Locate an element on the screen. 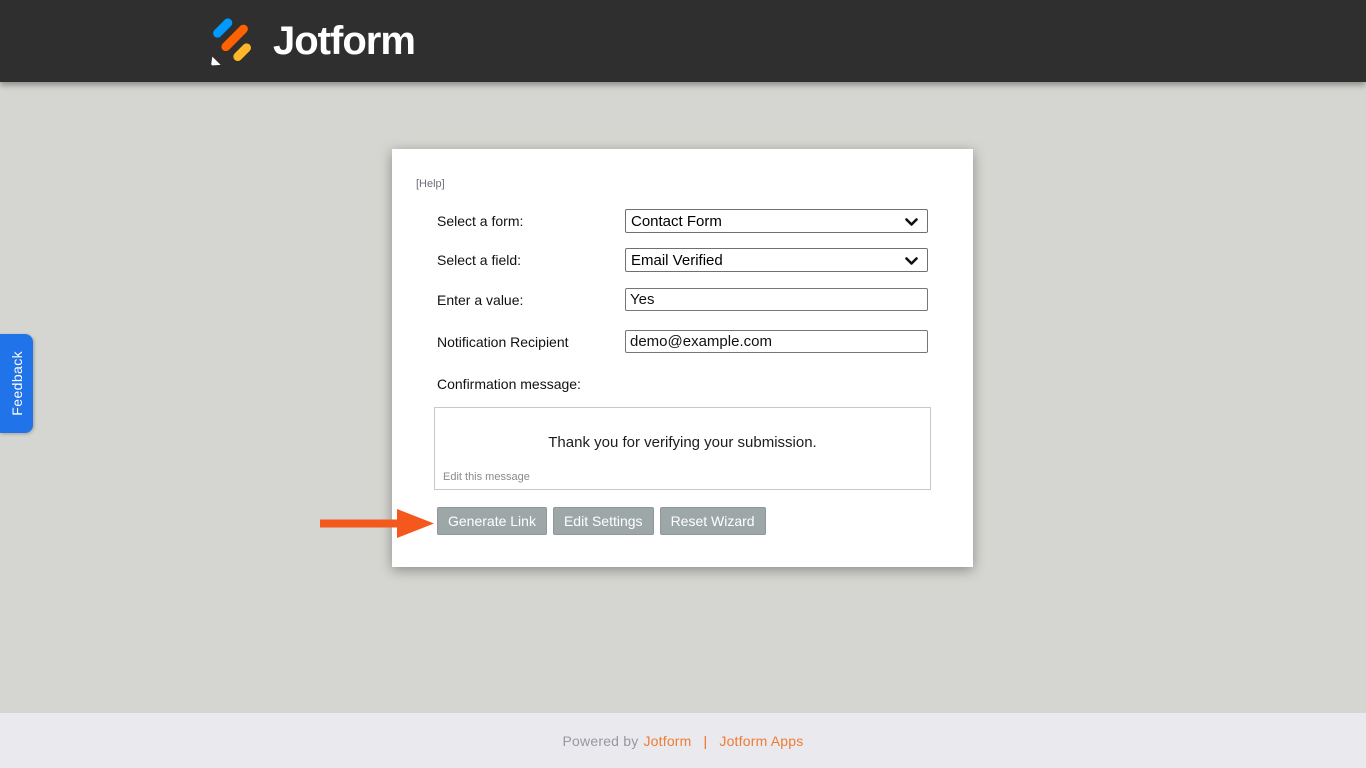 The height and width of the screenshot is (768, 1366). app-header: Jotform is located at coordinates (683, 41).